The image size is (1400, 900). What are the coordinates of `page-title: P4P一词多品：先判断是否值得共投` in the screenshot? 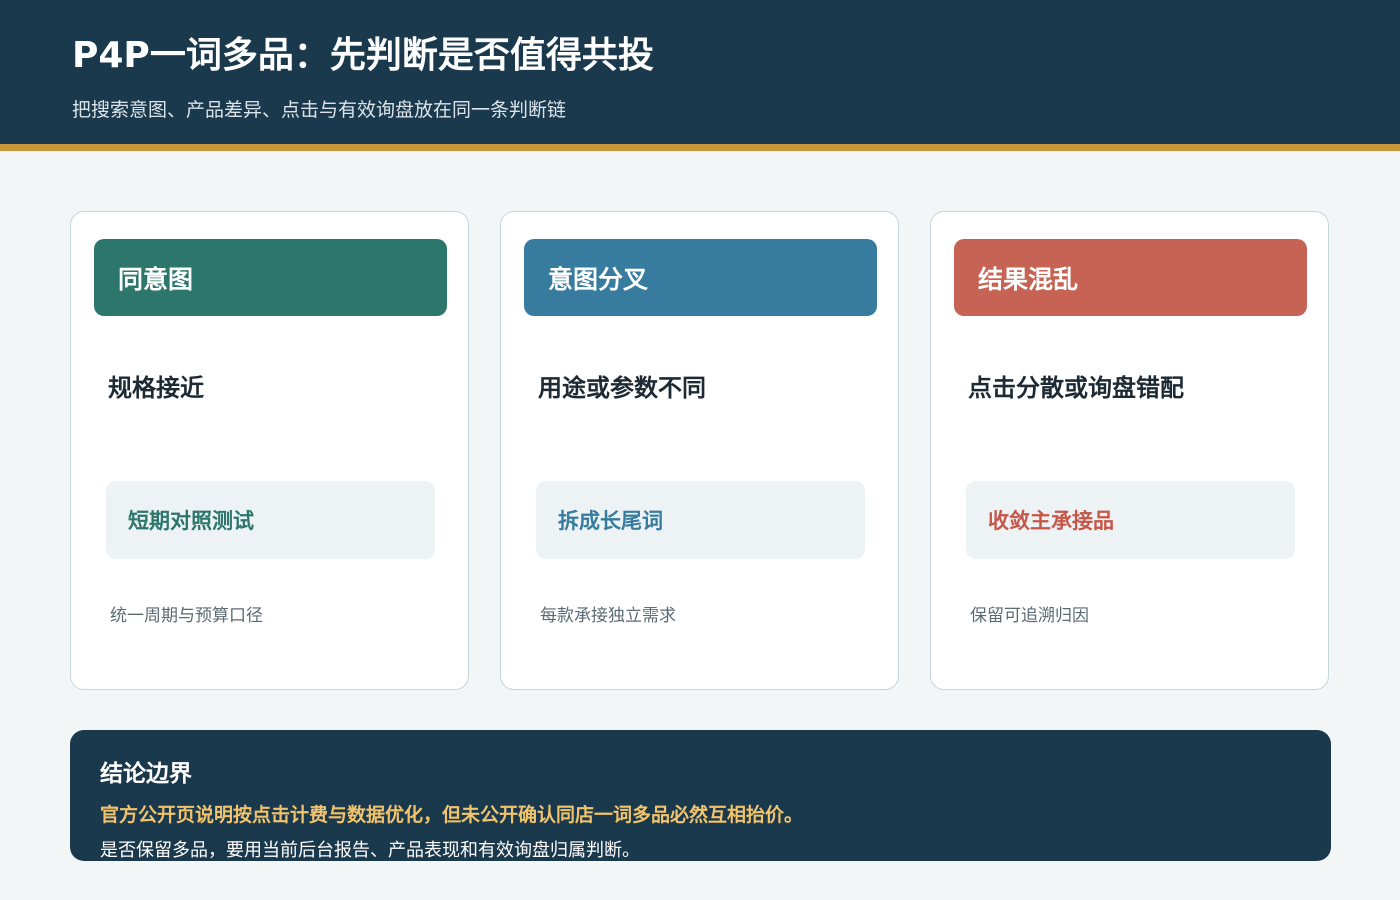 It's located at (363, 55).